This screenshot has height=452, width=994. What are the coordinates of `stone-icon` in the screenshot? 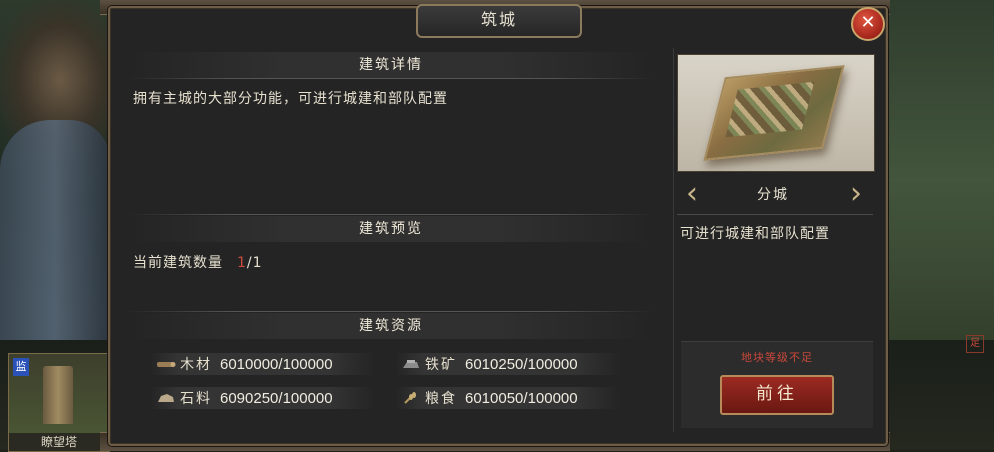 It's located at (166, 398).